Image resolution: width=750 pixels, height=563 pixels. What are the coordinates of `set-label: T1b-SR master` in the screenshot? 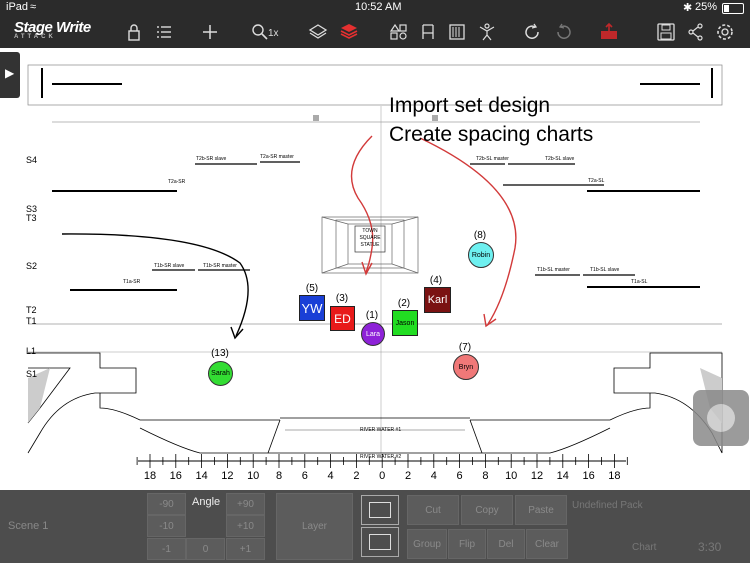 It's located at (220, 266).